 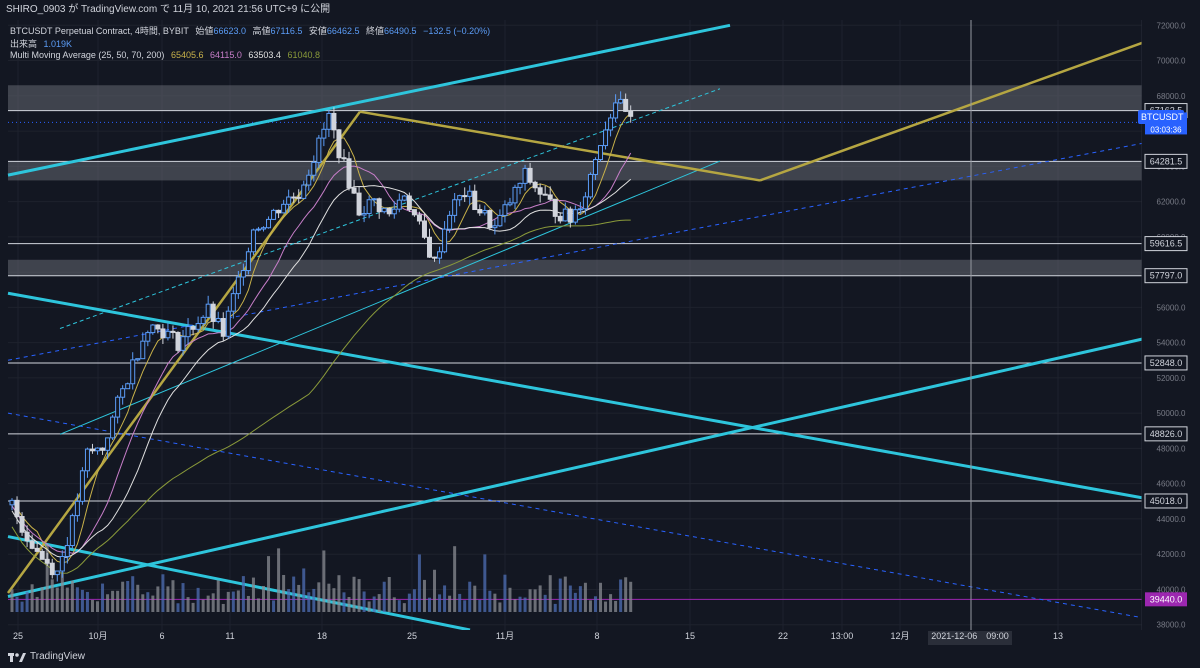 I want to click on symbol-line: BTCUSDT Perpetual Contract, 4時間, BYBIT, so click(x=99, y=31).